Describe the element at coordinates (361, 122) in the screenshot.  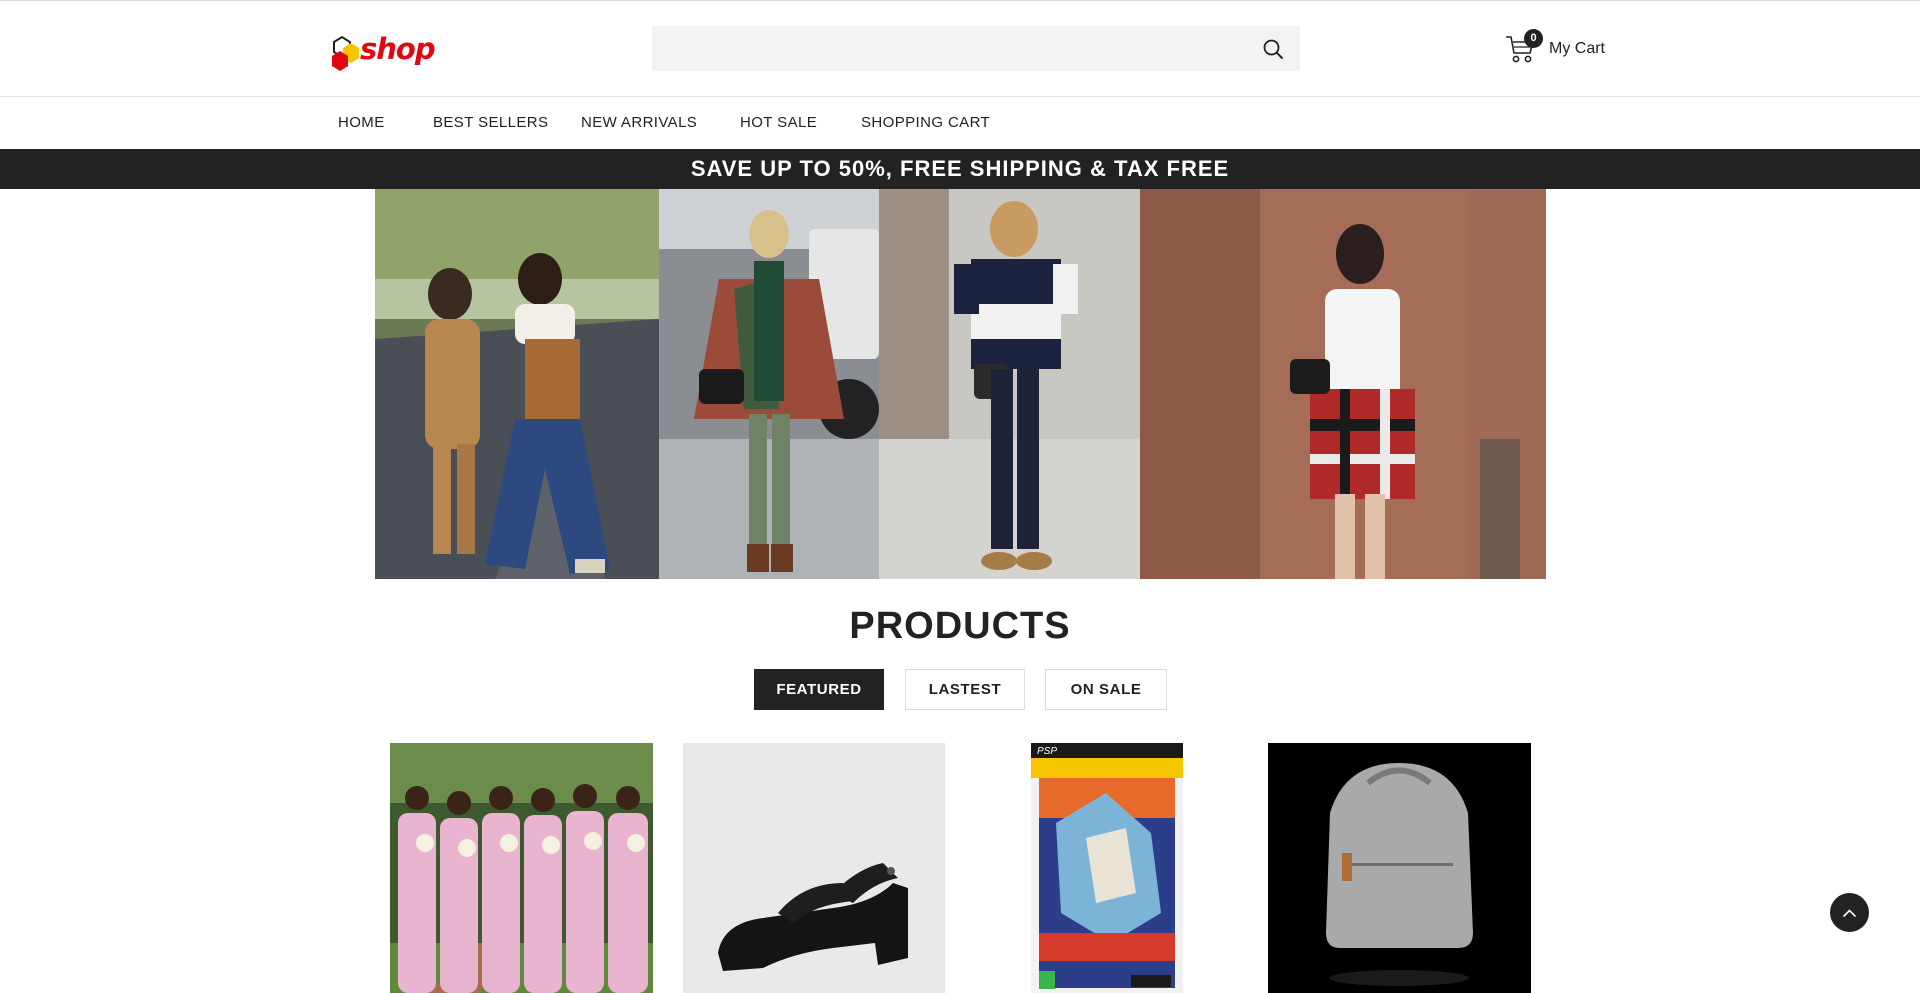
I see `nav-item-home: HOME` at that location.